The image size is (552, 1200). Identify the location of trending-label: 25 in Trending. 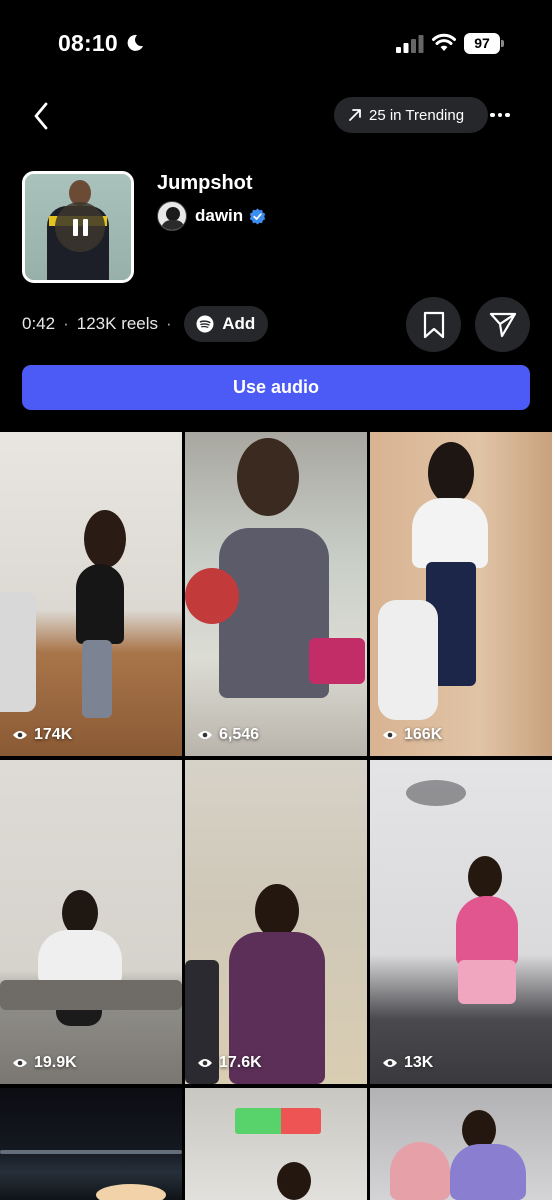
(417, 115).